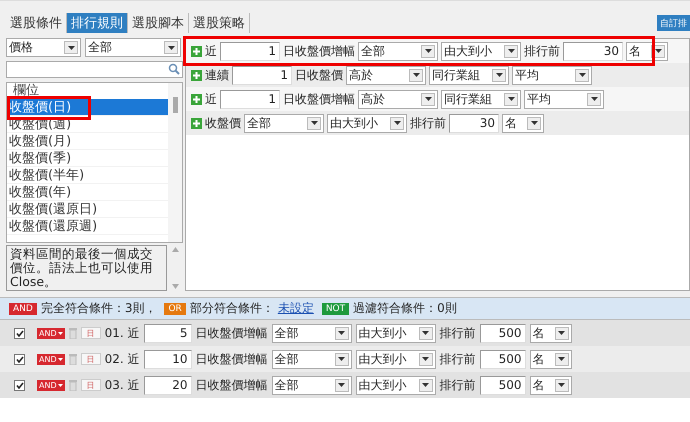 This screenshot has width=690, height=422. What do you see at coordinates (87, 175) in the screenshot?
I see `list-item: 收盤價(半年)` at bounding box center [87, 175].